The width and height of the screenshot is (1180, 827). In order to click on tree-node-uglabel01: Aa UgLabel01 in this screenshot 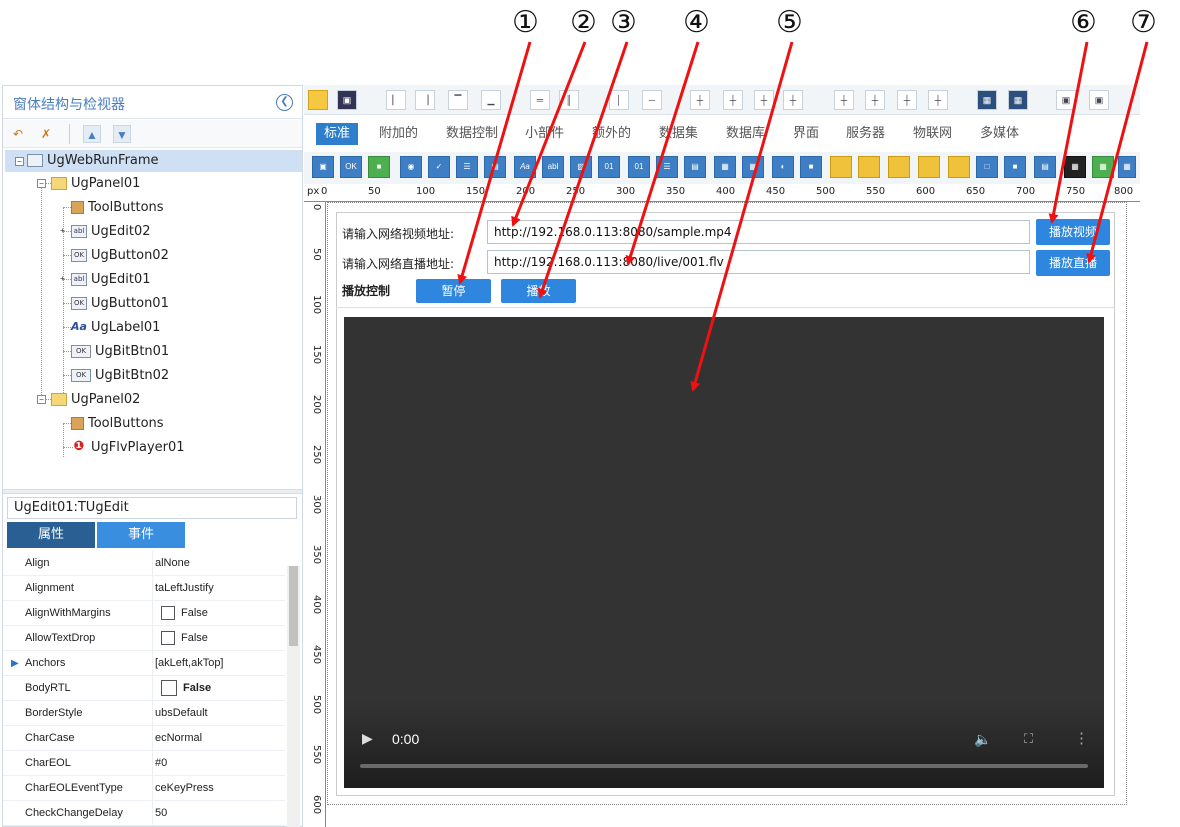, I will do `click(115, 328)`.